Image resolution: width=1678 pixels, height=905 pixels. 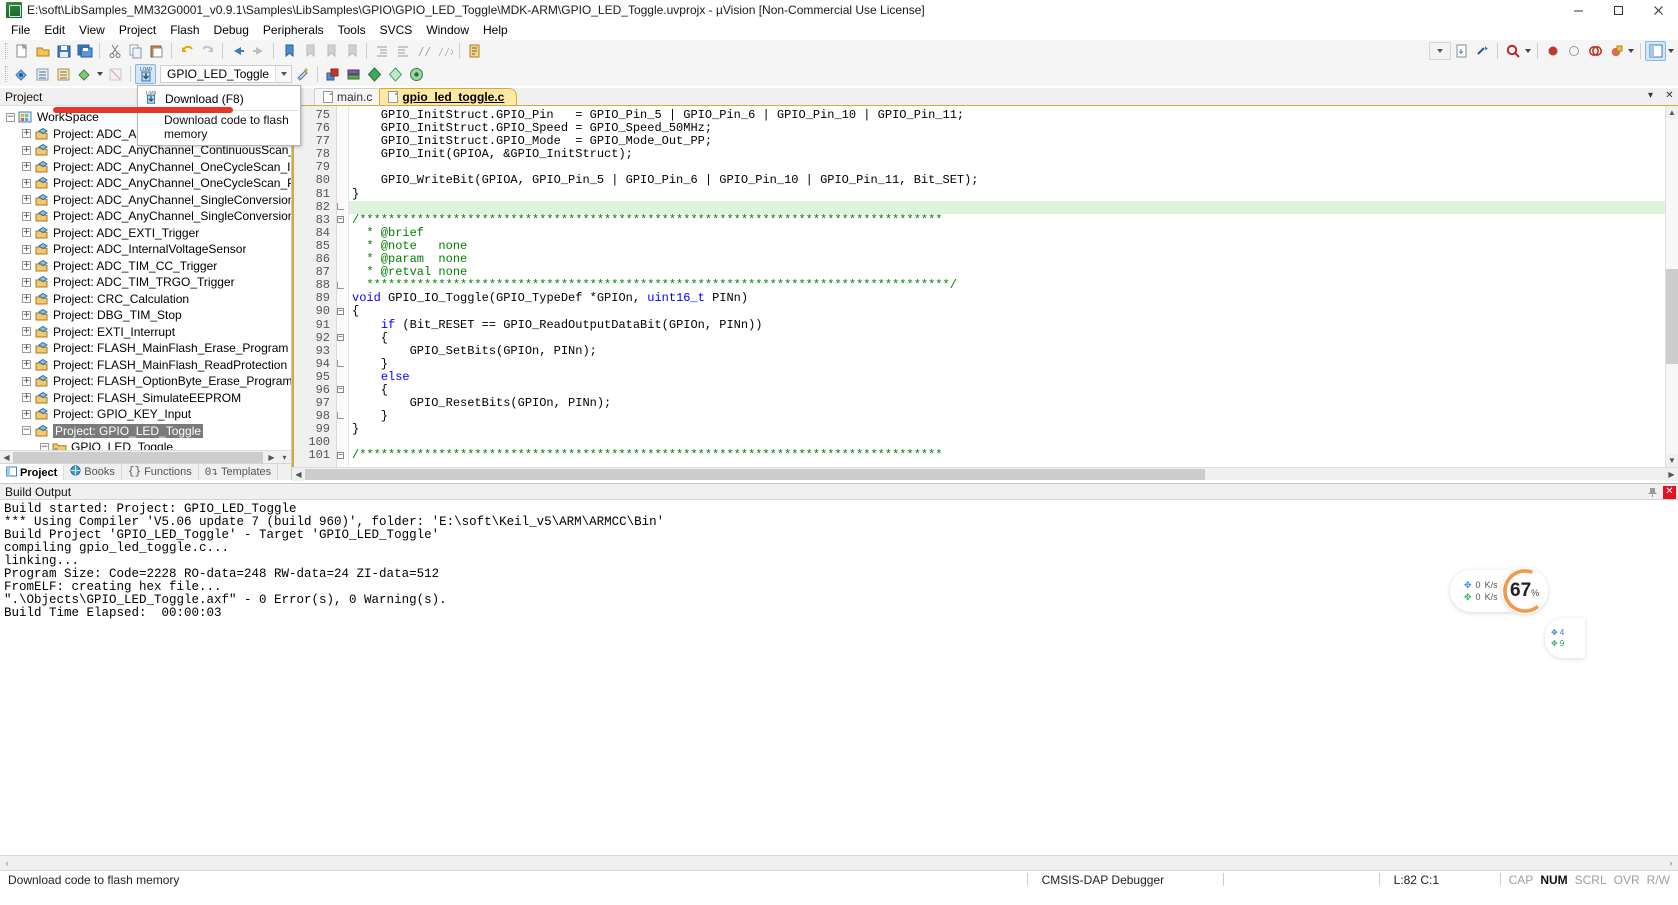 I want to click on redo-icon, so click(x=207, y=51).